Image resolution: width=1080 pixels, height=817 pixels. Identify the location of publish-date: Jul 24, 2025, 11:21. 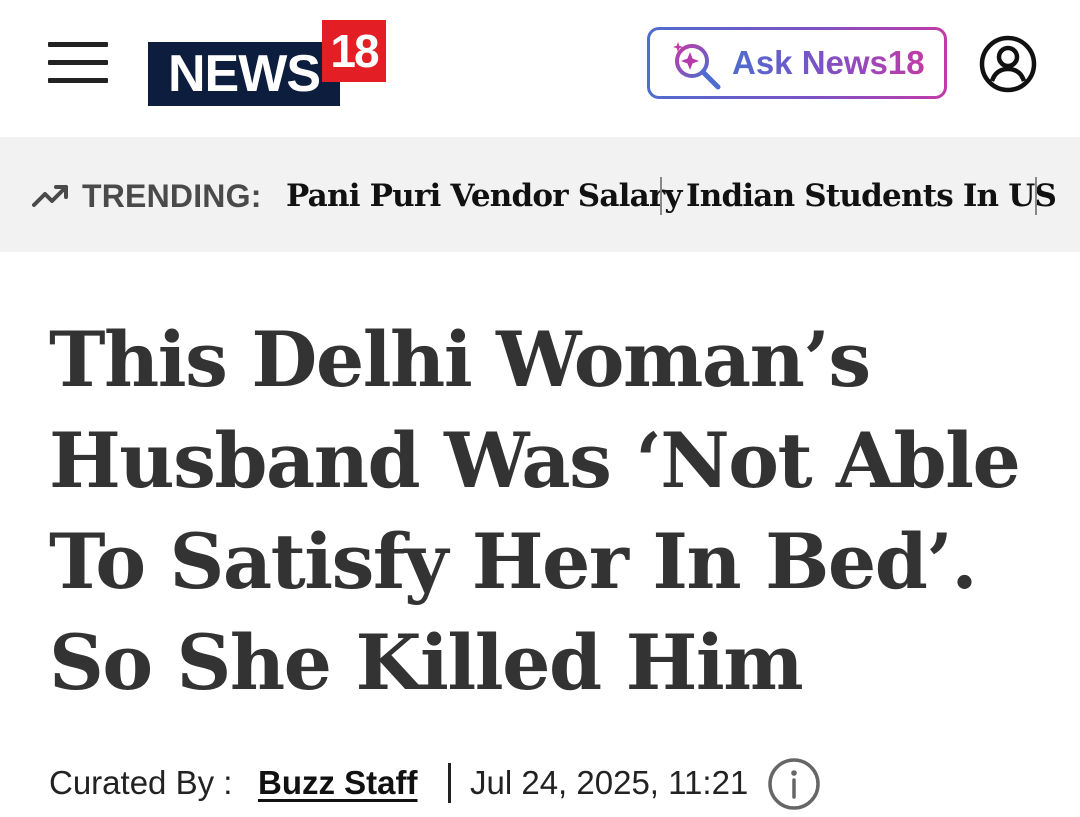
(609, 782).